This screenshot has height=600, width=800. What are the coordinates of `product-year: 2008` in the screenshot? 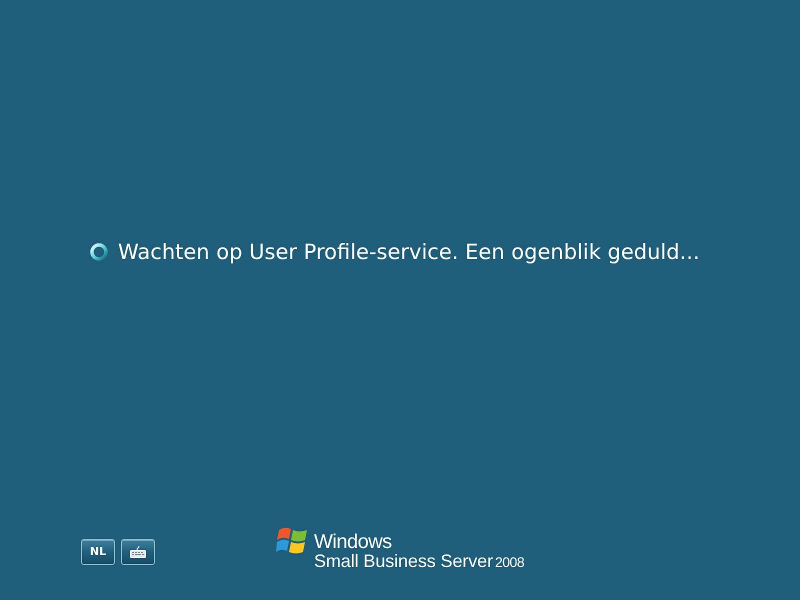 It's located at (509, 562).